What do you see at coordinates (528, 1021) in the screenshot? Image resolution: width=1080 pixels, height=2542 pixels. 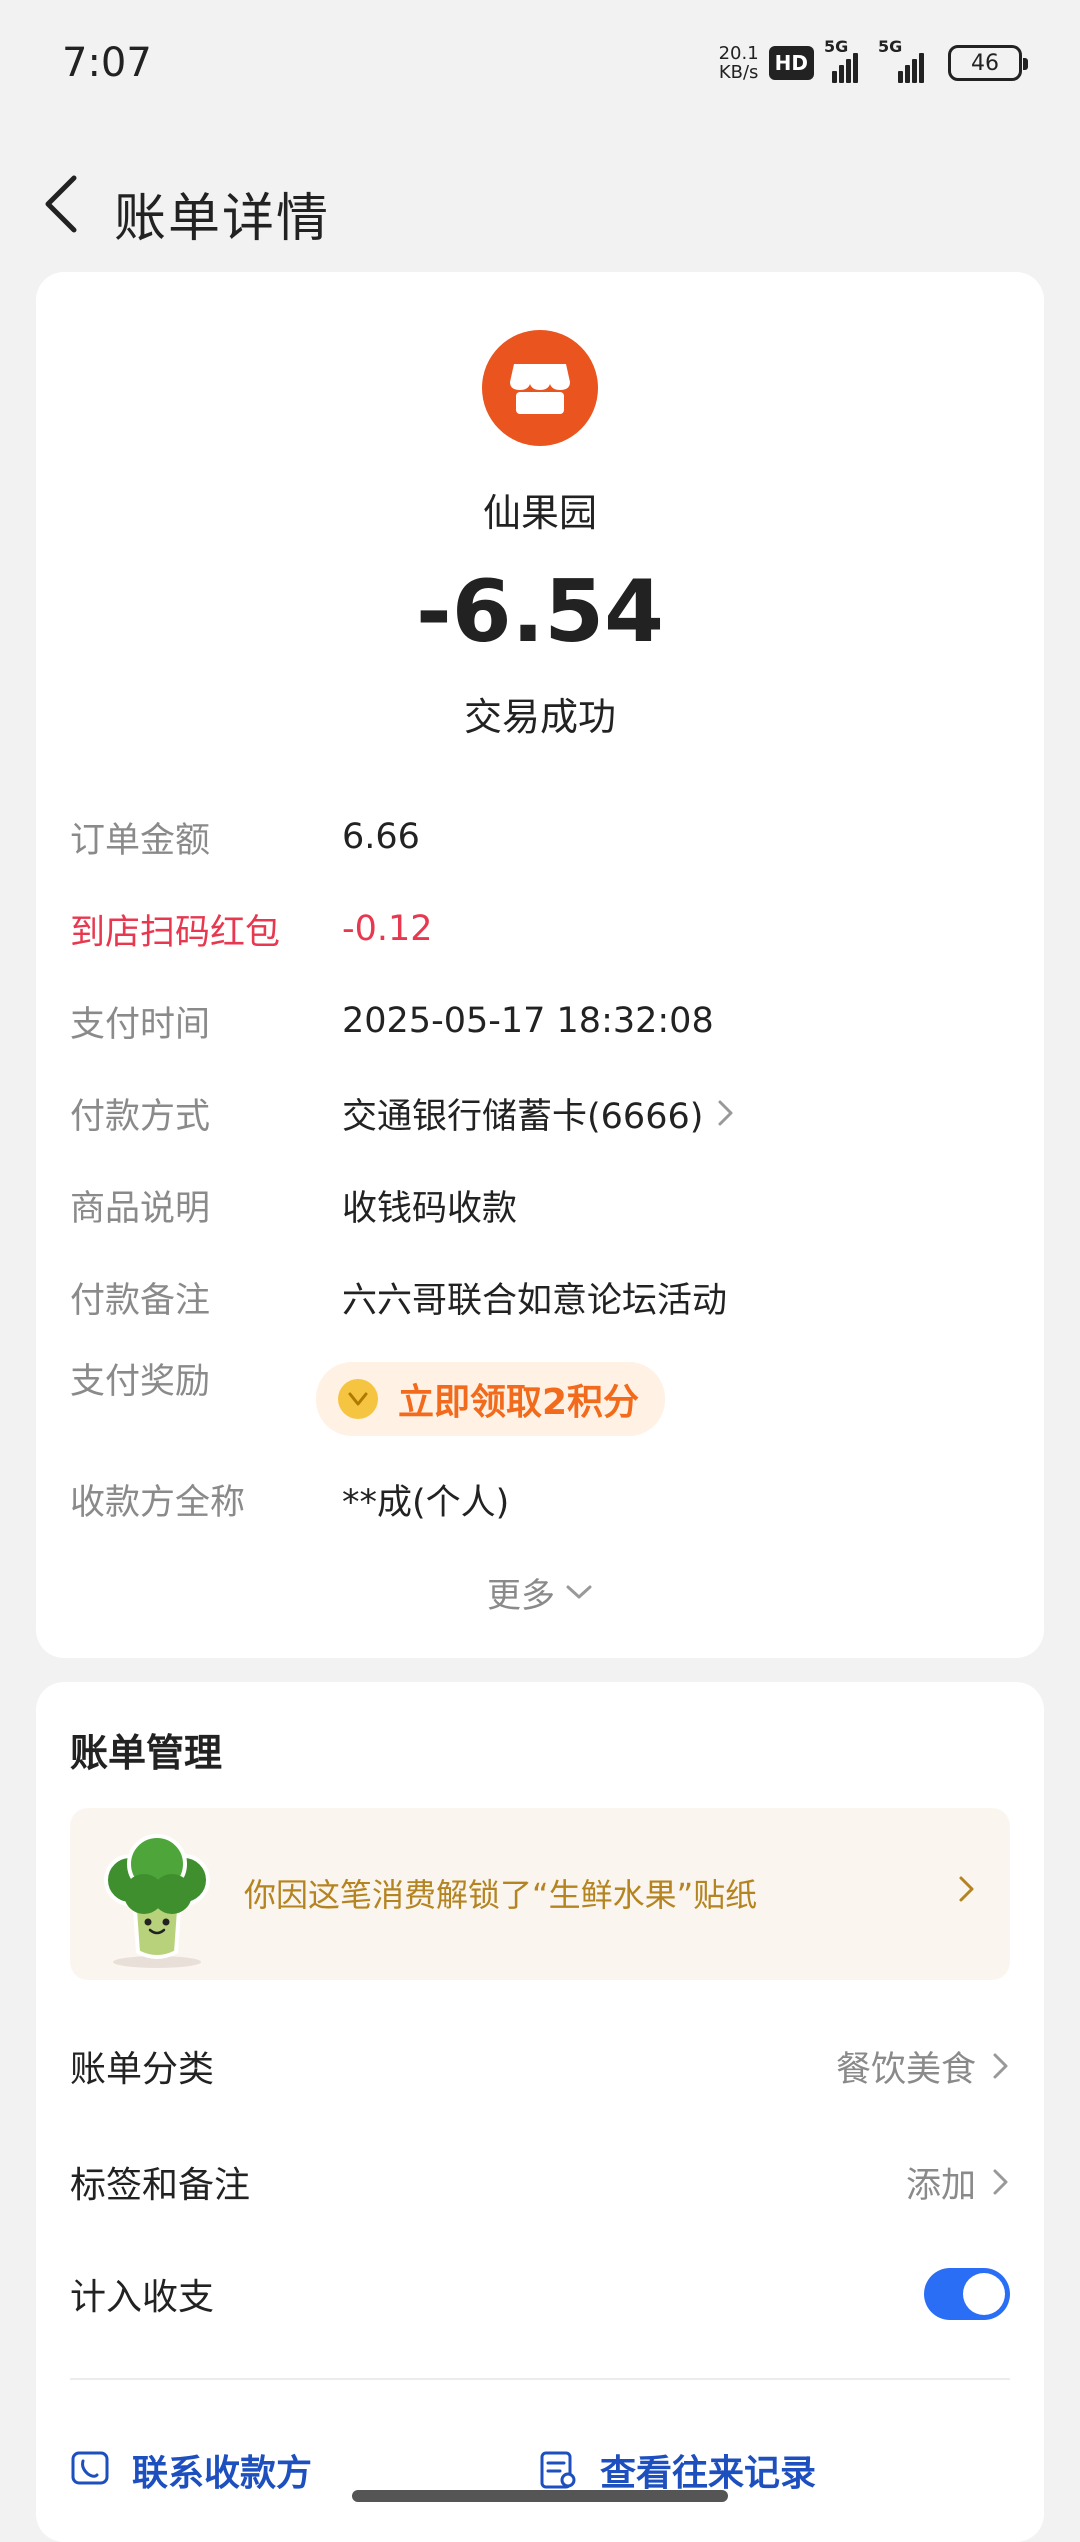 I see `detail-value: 2025-05-17 18:32:08` at bounding box center [528, 1021].